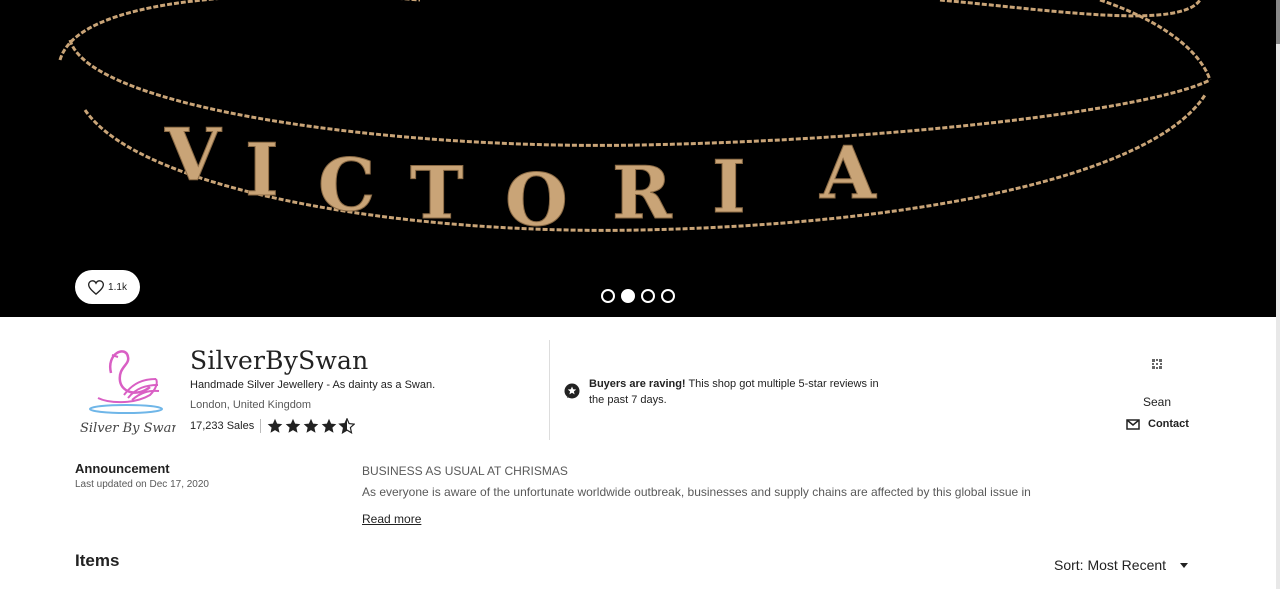 This screenshot has width=1280, height=589. What do you see at coordinates (848, 172) in the screenshot?
I see `letter-a: A` at bounding box center [848, 172].